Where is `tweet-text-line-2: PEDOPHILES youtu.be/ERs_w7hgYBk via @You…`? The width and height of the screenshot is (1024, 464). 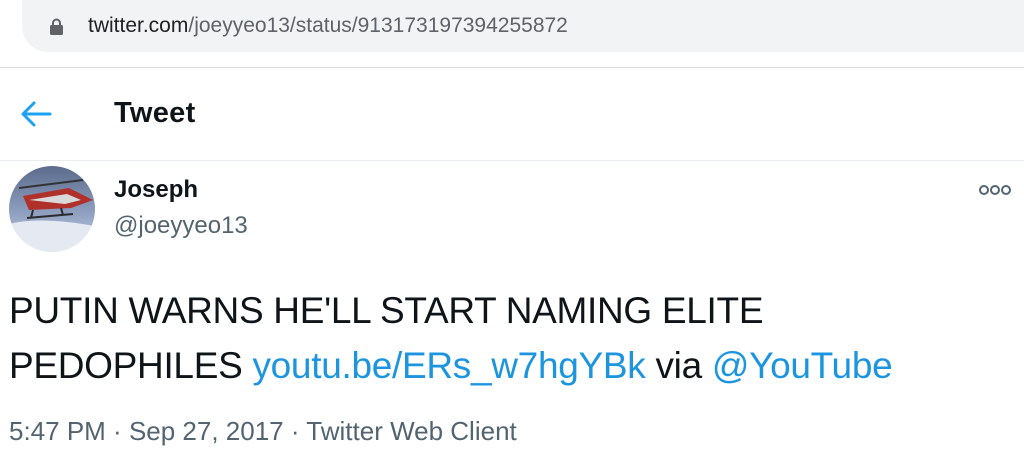
tweet-text-line-2: PEDOPHILES youtu.be/ERs_w7hgYBk via @You… is located at coordinates (509, 365).